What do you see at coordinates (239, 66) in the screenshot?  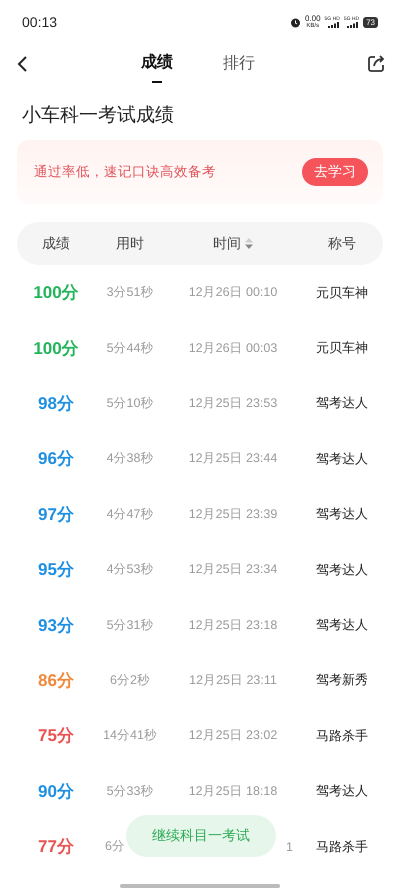 I see `tab: 排行` at bounding box center [239, 66].